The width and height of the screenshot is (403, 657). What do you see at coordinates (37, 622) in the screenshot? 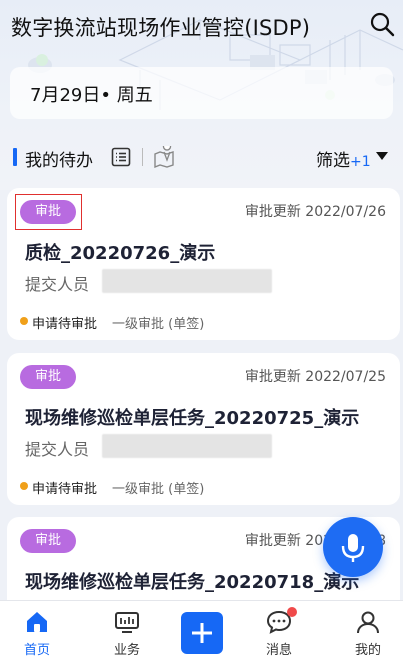
I see `home-icon` at bounding box center [37, 622].